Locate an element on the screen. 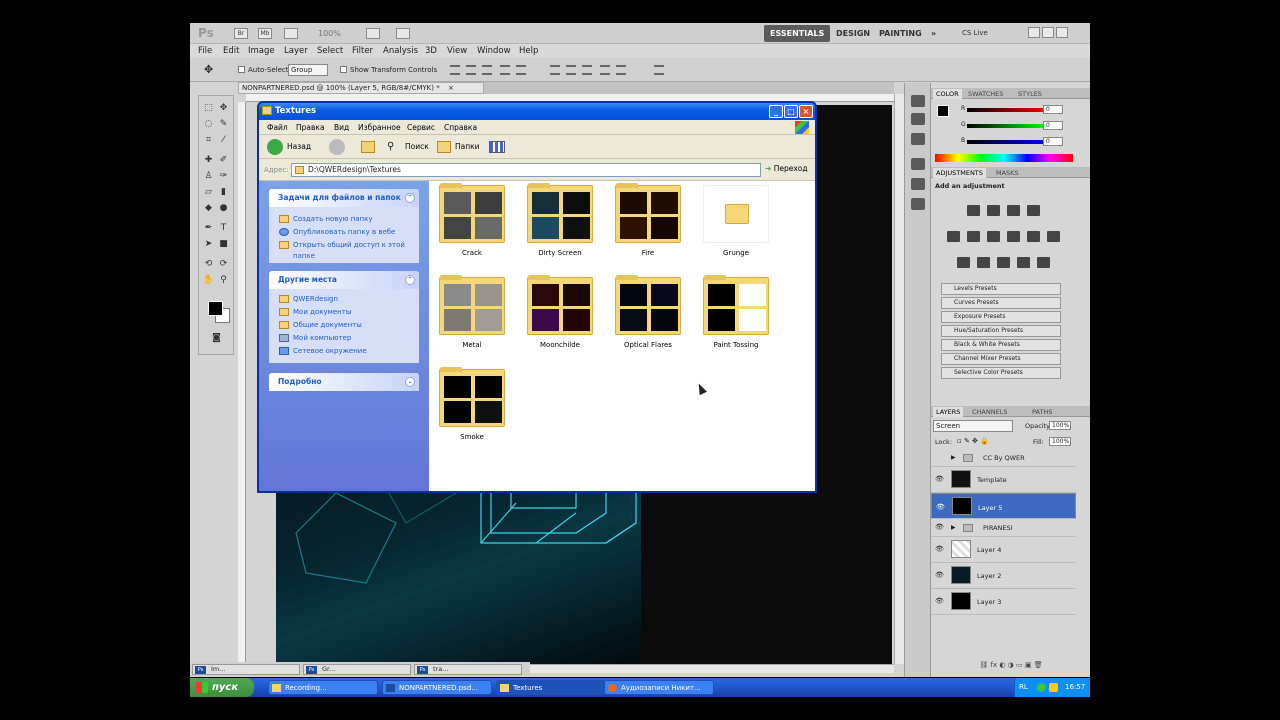 This screenshot has height=720, width=1280. bridge-button: Br is located at coordinates (241, 33).